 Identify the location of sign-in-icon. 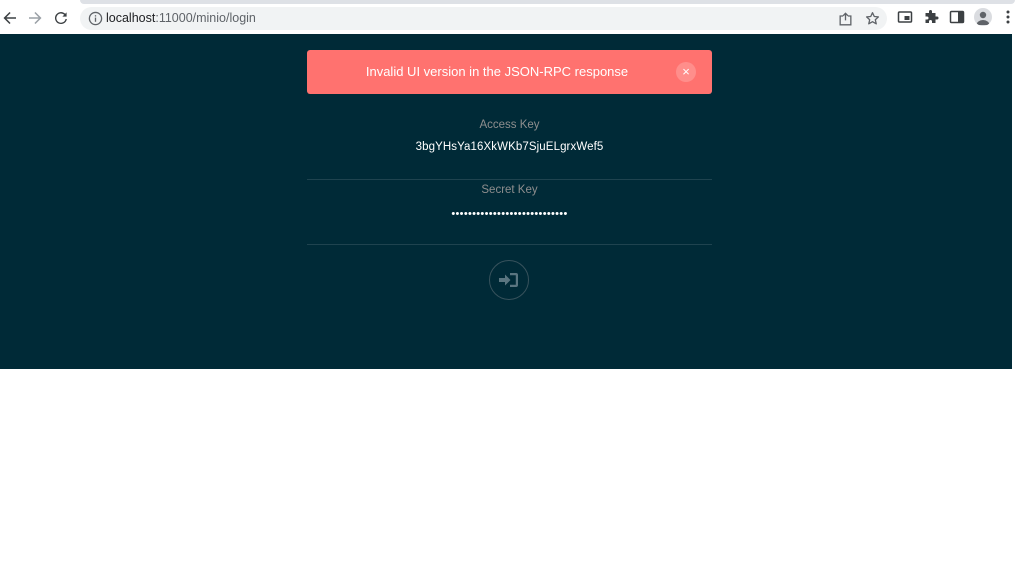
(508, 280).